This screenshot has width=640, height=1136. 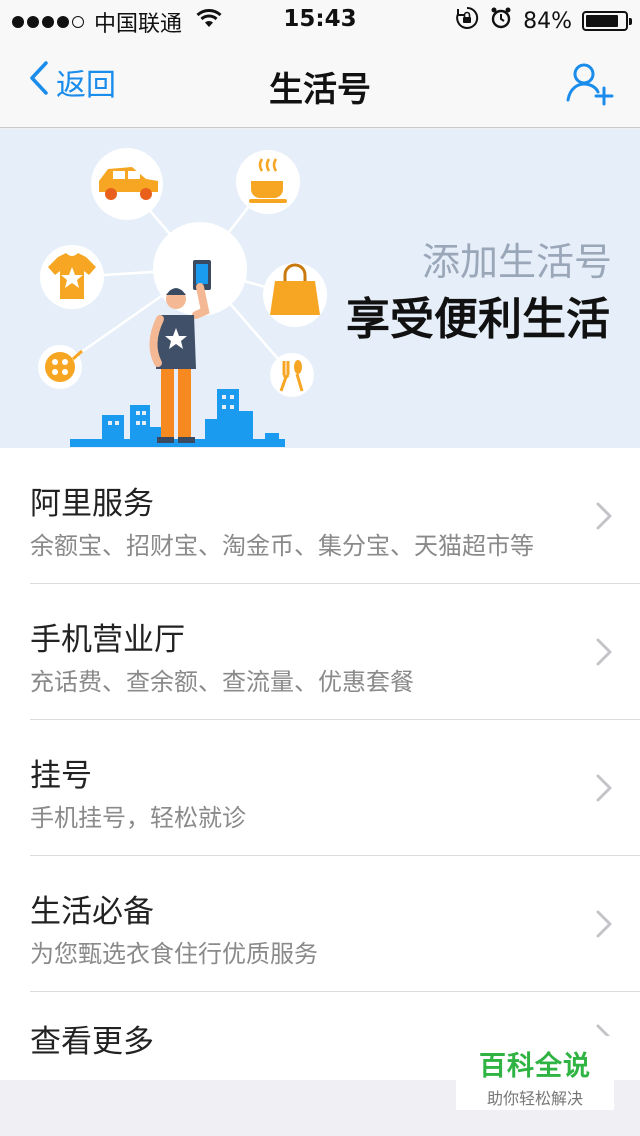 I want to click on banner-headline: 享受便利生活, so click(x=478, y=319).